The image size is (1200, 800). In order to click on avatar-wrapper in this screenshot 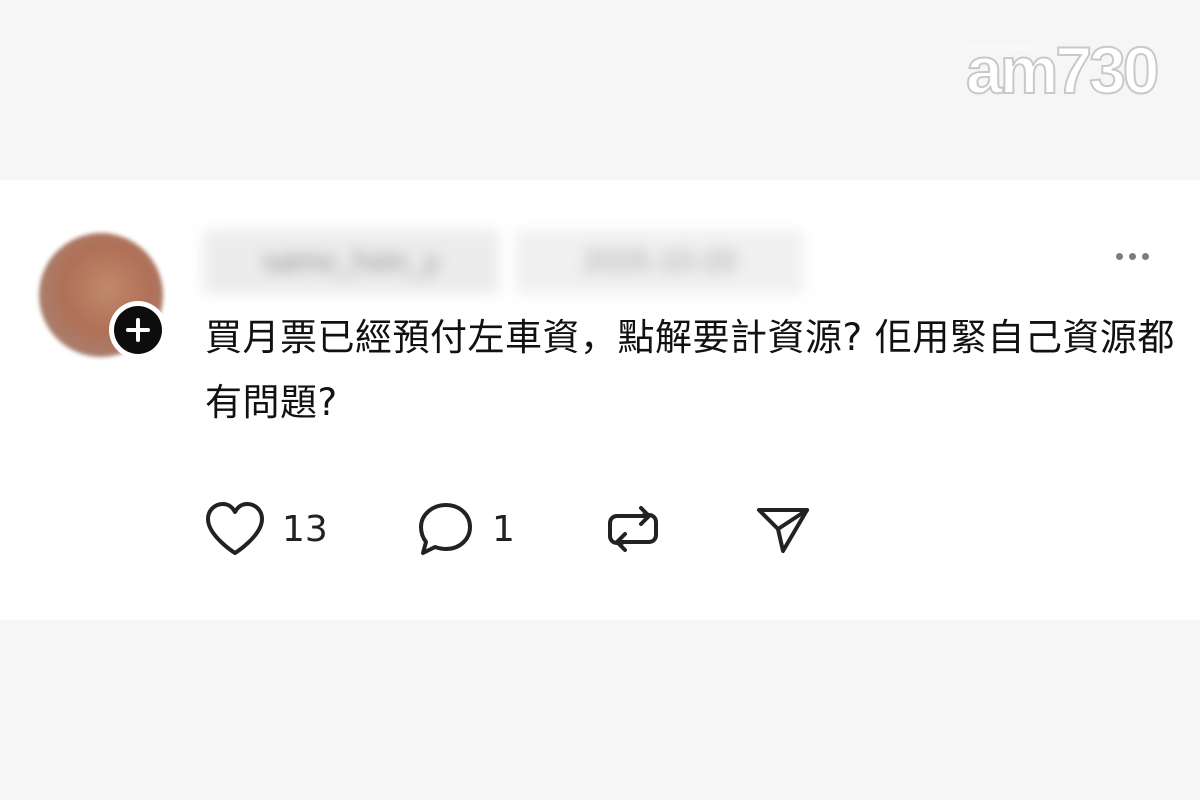, I will do `click(103, 296)`.